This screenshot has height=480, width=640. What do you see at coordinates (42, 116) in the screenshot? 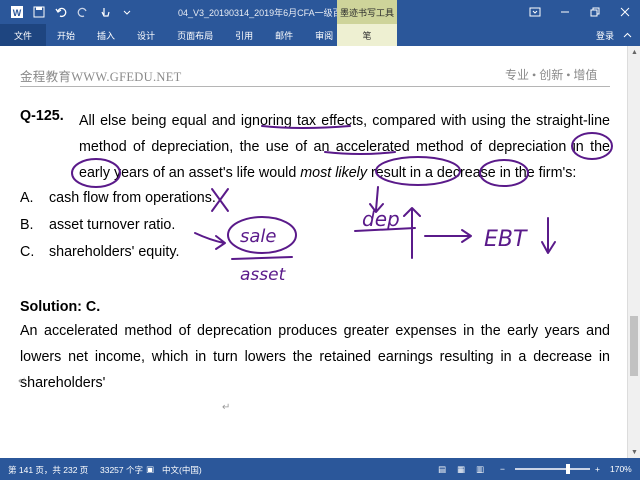
I see `question-number: Q-125.` at bounding box center [42, 116].